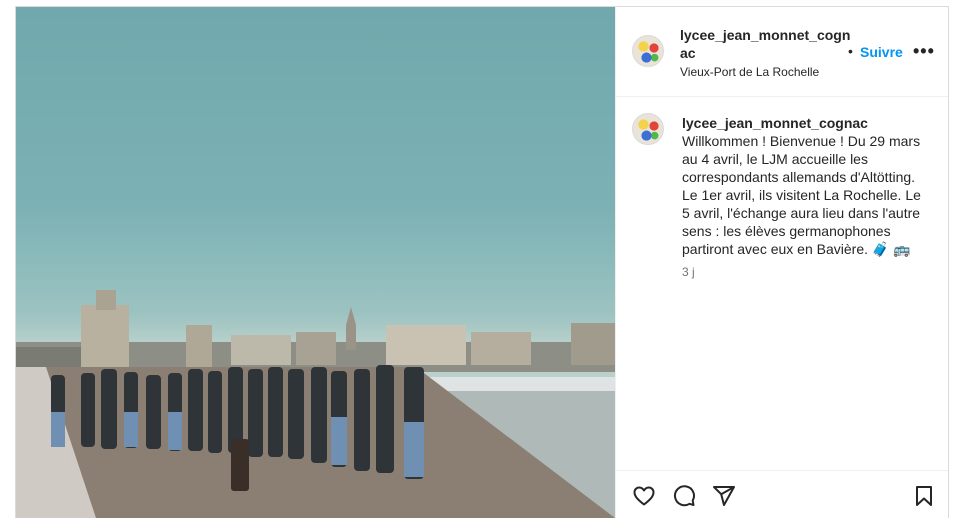 This screenshot has width=955, height=518. Describe the element at coordinates (684, 496) in the screenshot. I see `comment-icon` at that location.